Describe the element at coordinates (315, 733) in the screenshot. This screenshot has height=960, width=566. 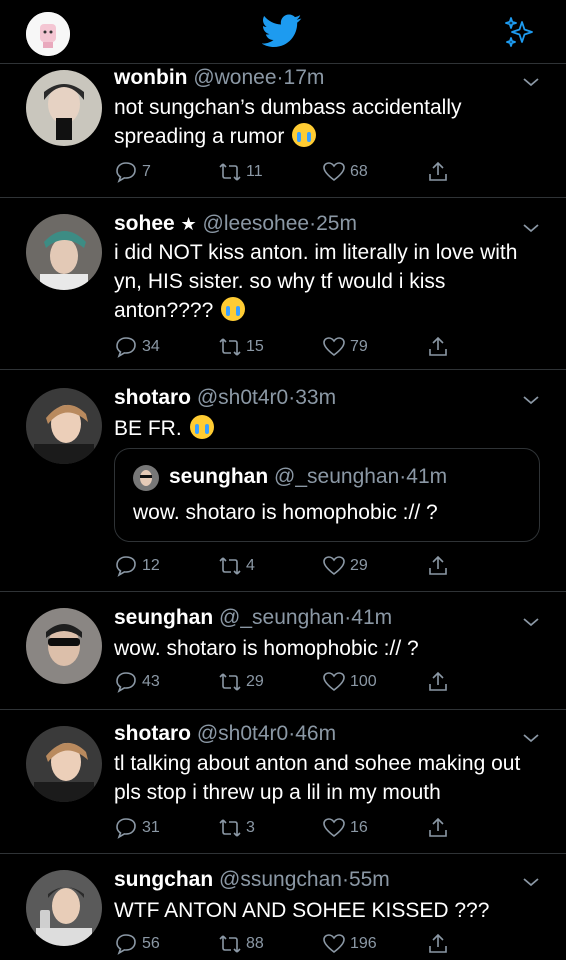
I see `timestamp: 46m` at that location.